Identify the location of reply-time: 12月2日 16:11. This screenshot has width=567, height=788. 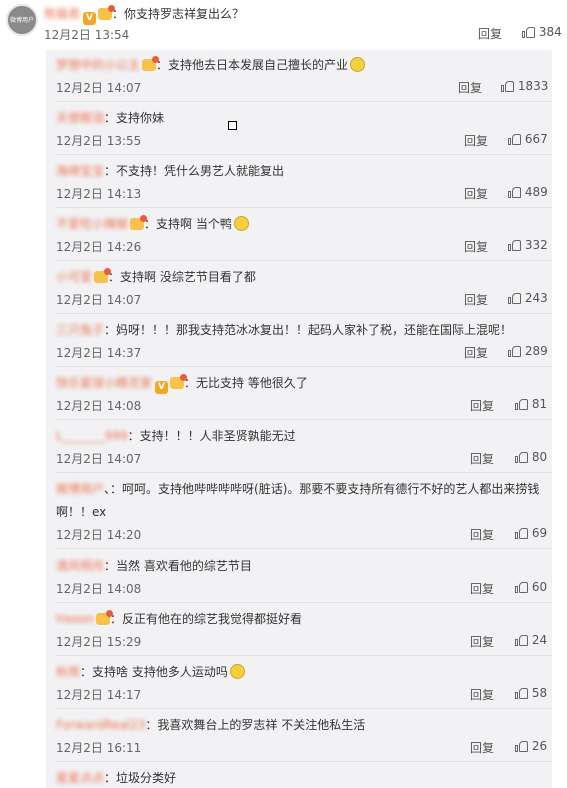
(99, 748).